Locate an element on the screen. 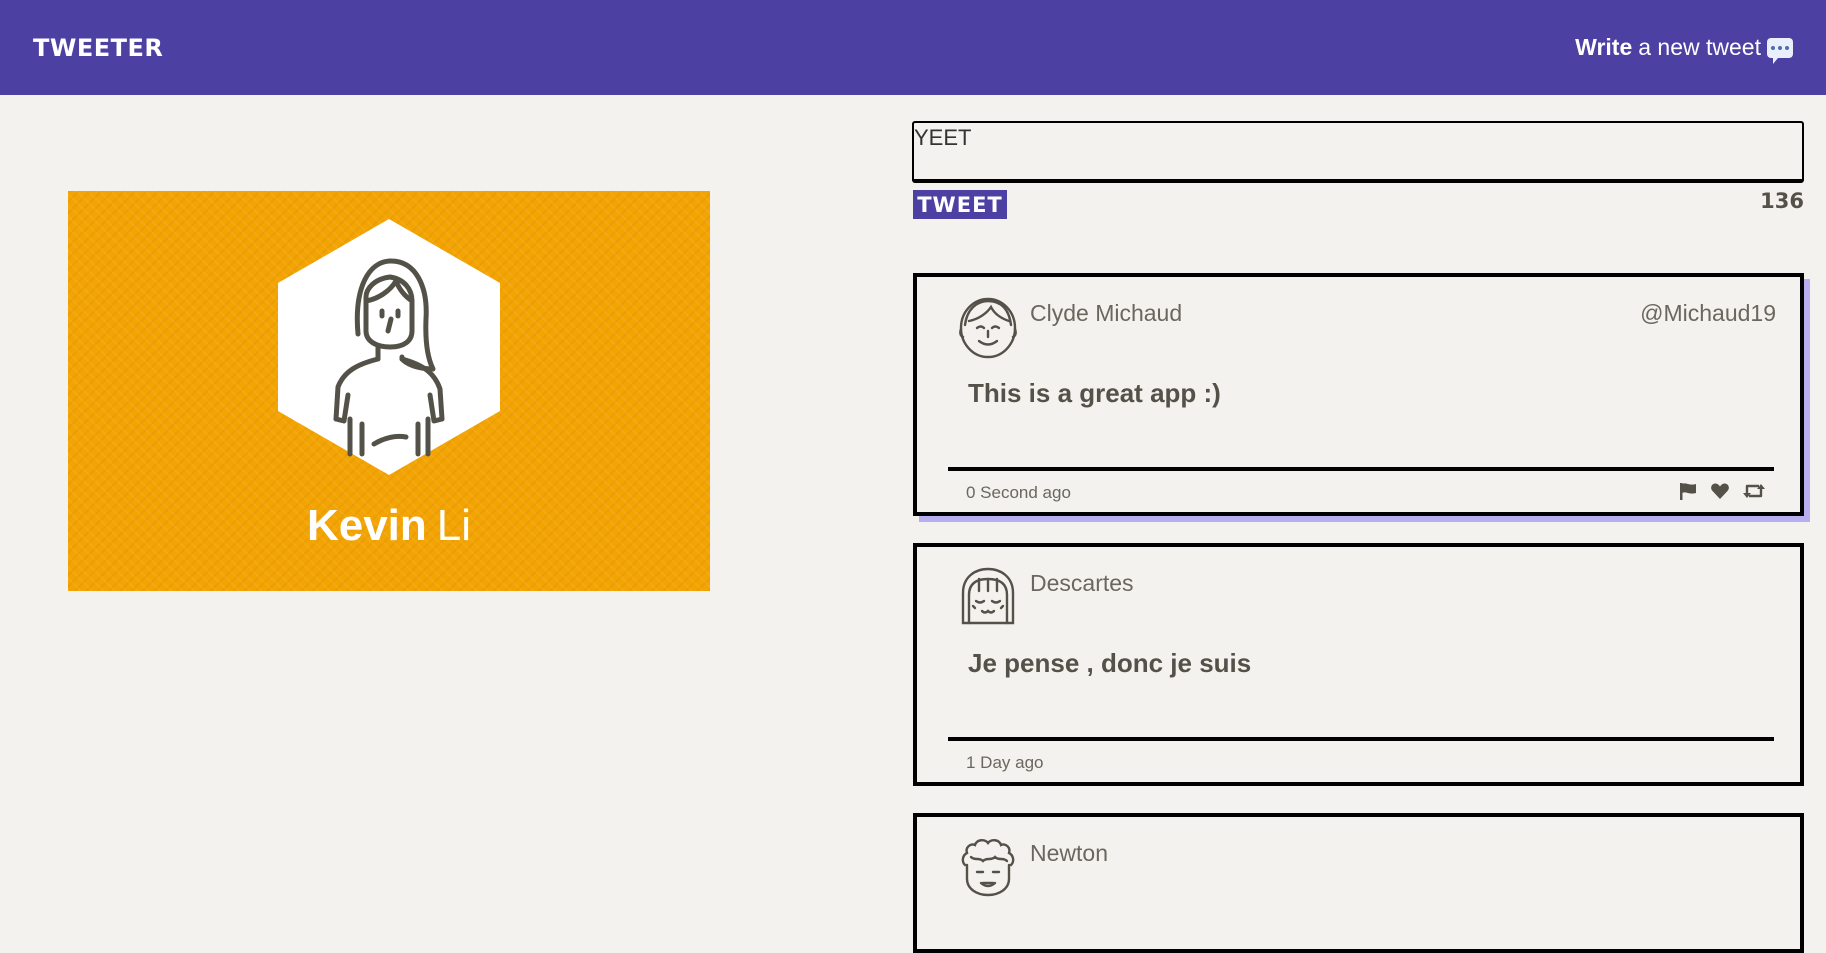 The width and height of the screenshot is (1826, 953). compose-label: a new tweet is located at coordinates (1699, 47).